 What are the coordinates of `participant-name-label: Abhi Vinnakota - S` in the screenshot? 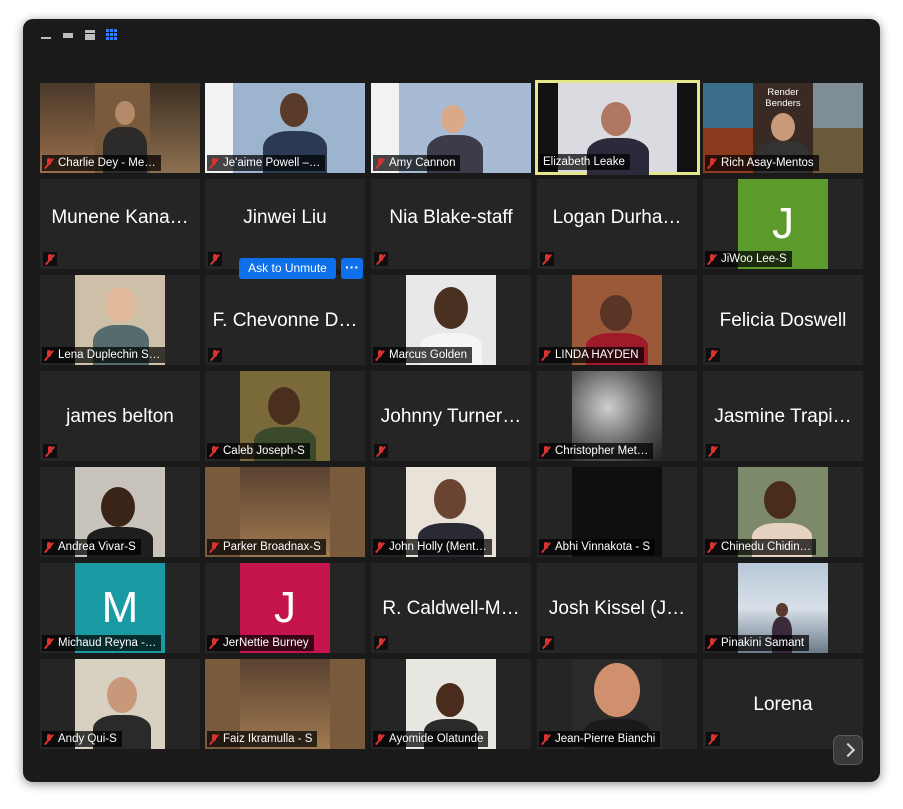 It's located at (597, 547).